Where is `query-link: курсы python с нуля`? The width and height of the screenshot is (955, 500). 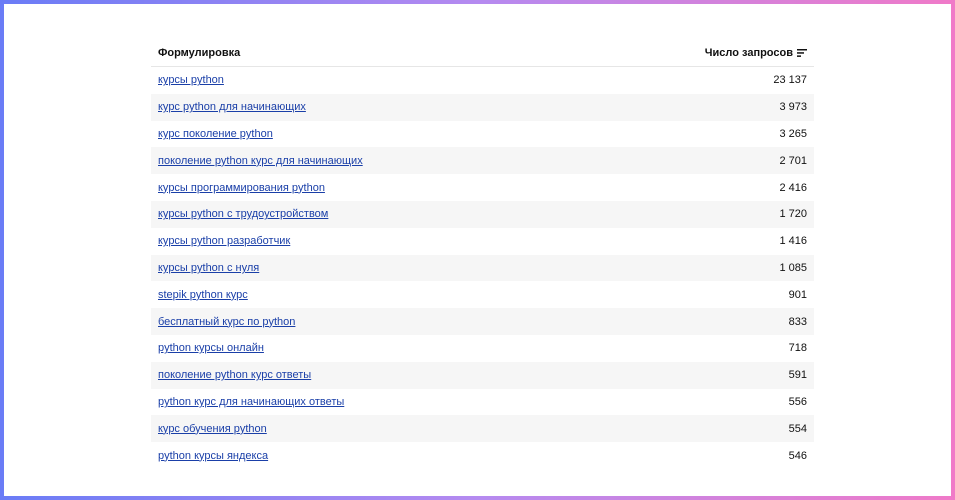 query-link: курсы python с нуля is located at coordinates (208, 268).